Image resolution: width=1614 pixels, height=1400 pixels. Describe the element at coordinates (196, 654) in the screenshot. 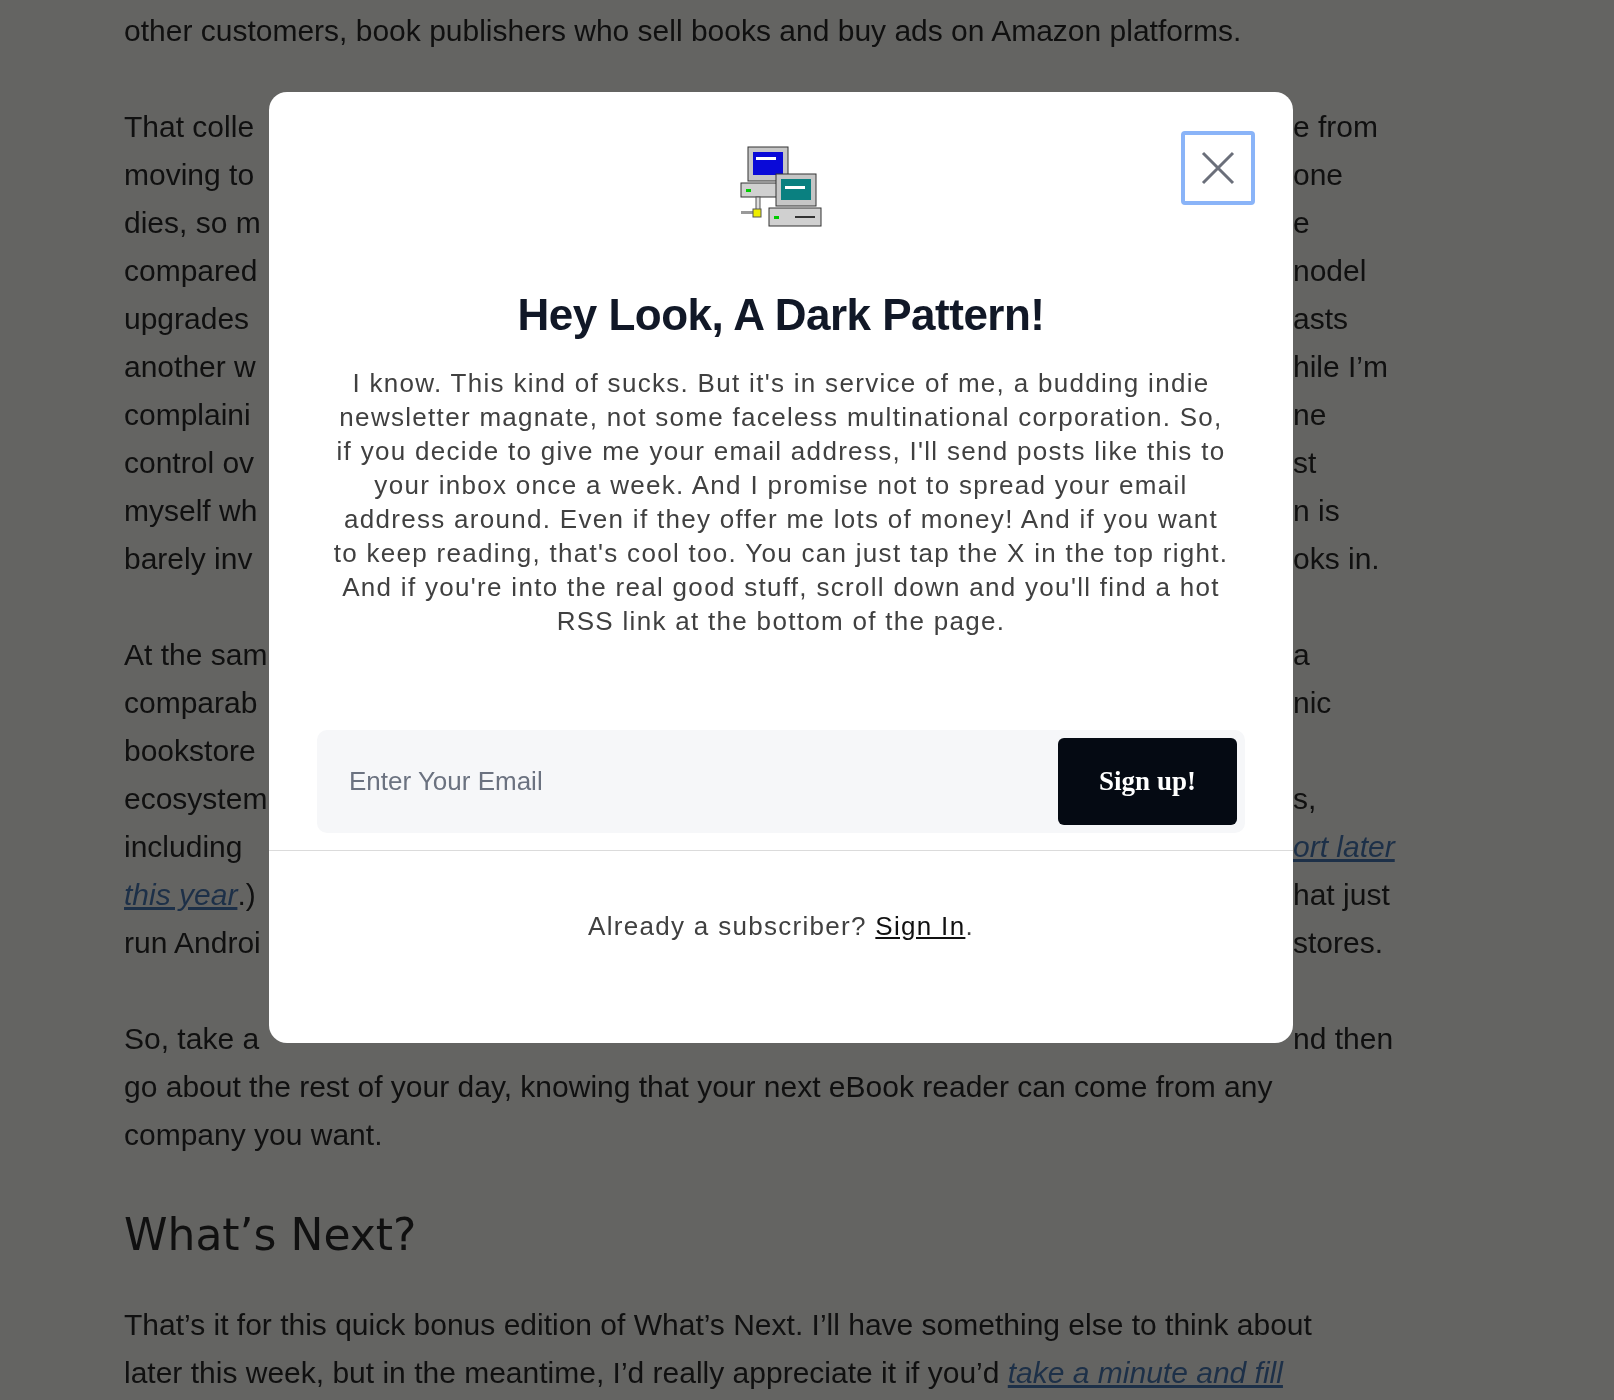

I see `article-text: At the sam` at that location.